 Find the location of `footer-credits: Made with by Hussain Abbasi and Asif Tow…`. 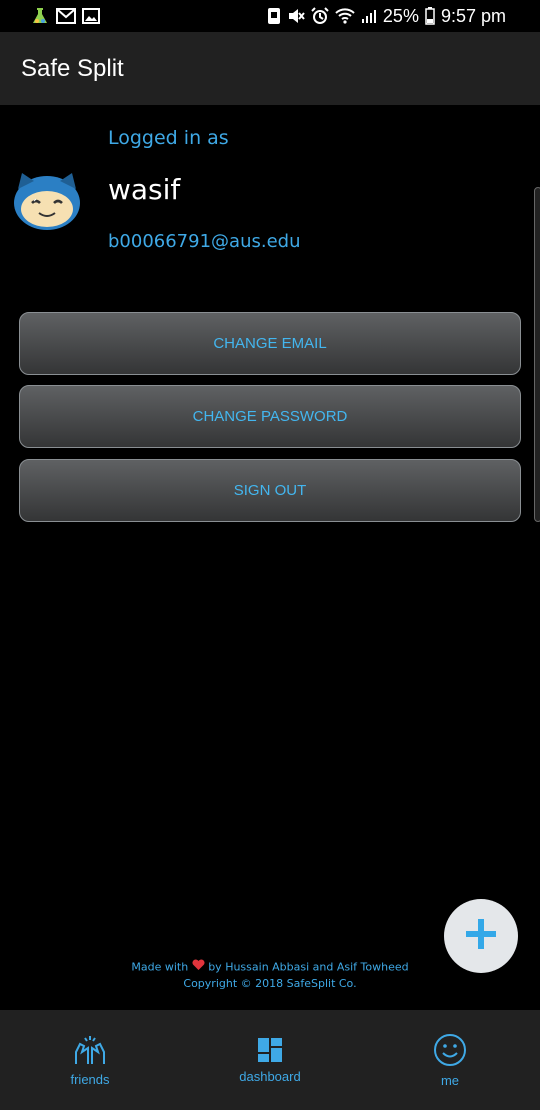

footer-credits: Made with by Hussain Abbasi and Asif Tow… is located at coordinates (270, 967).